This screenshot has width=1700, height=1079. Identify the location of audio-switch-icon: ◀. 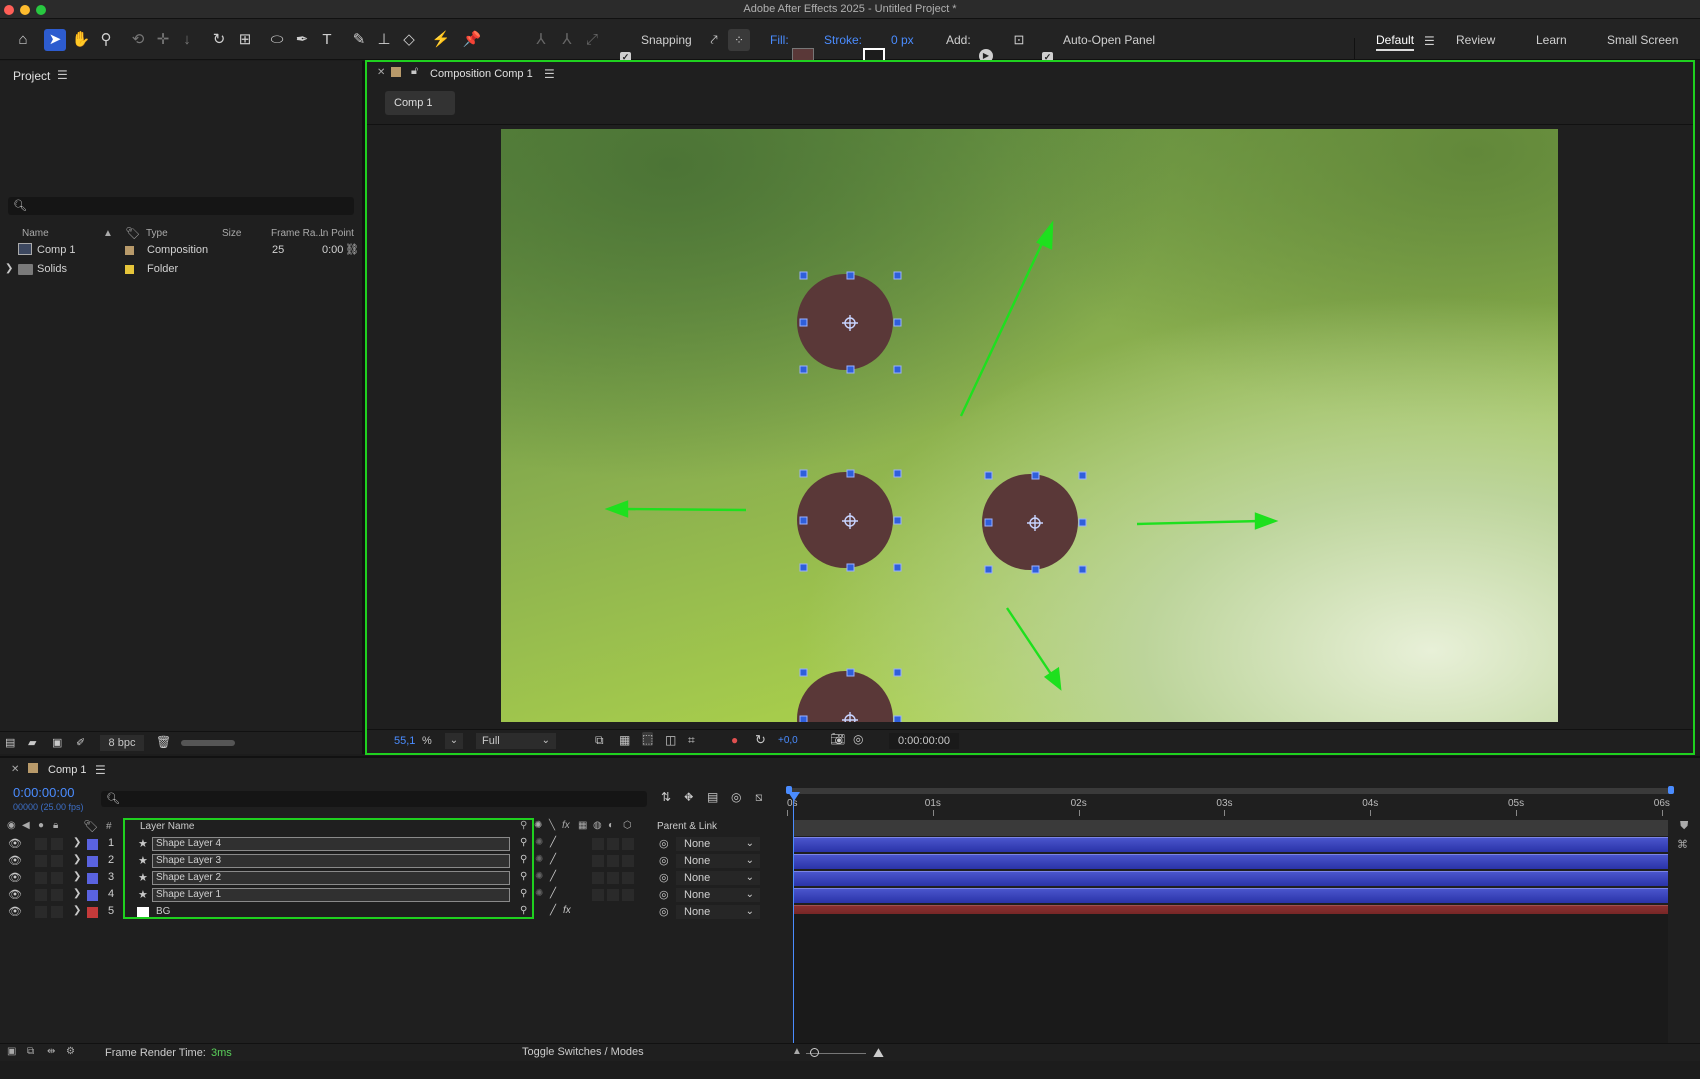
(26, 825).